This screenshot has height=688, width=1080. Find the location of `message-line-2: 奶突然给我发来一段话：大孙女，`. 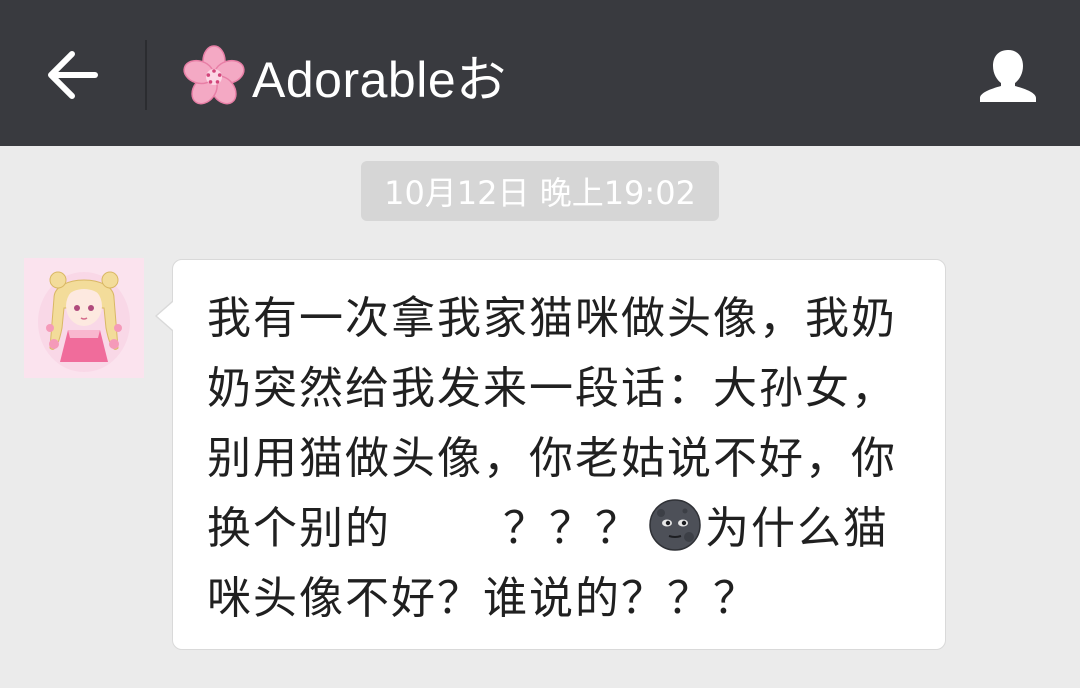

message-line-2: 奶突然给我发来一段话：大孙女， is located at coordinates (552, 388).